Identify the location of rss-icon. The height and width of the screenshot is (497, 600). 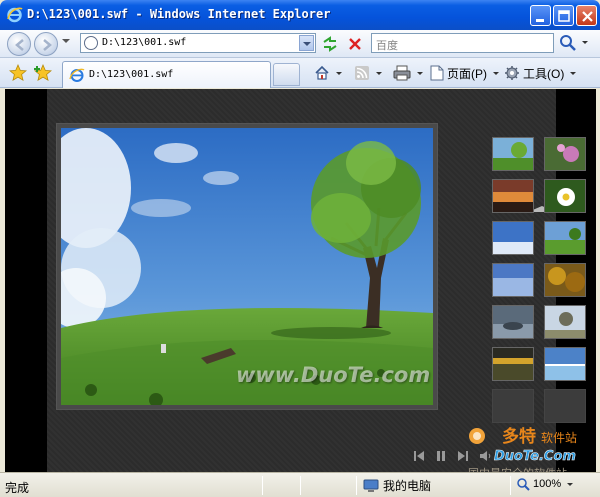
(362, 73).